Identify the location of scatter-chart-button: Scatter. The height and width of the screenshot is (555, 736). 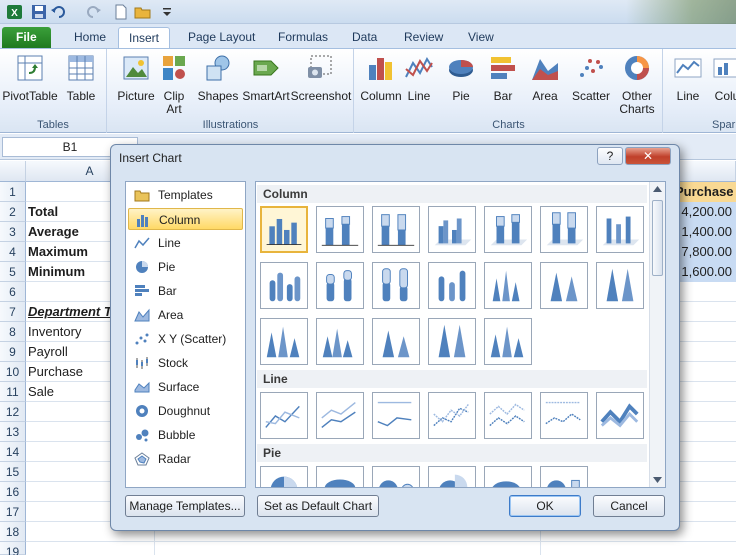
(591, 78).